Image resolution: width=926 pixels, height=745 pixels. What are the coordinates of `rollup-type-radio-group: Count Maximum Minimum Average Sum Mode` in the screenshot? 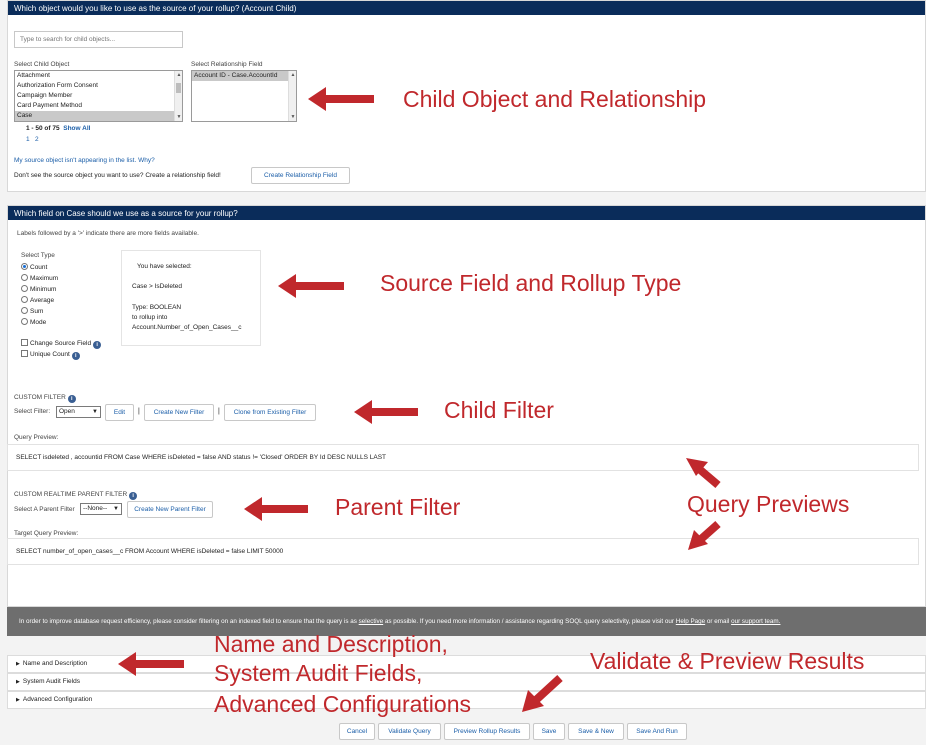 It's located at (39, 295).